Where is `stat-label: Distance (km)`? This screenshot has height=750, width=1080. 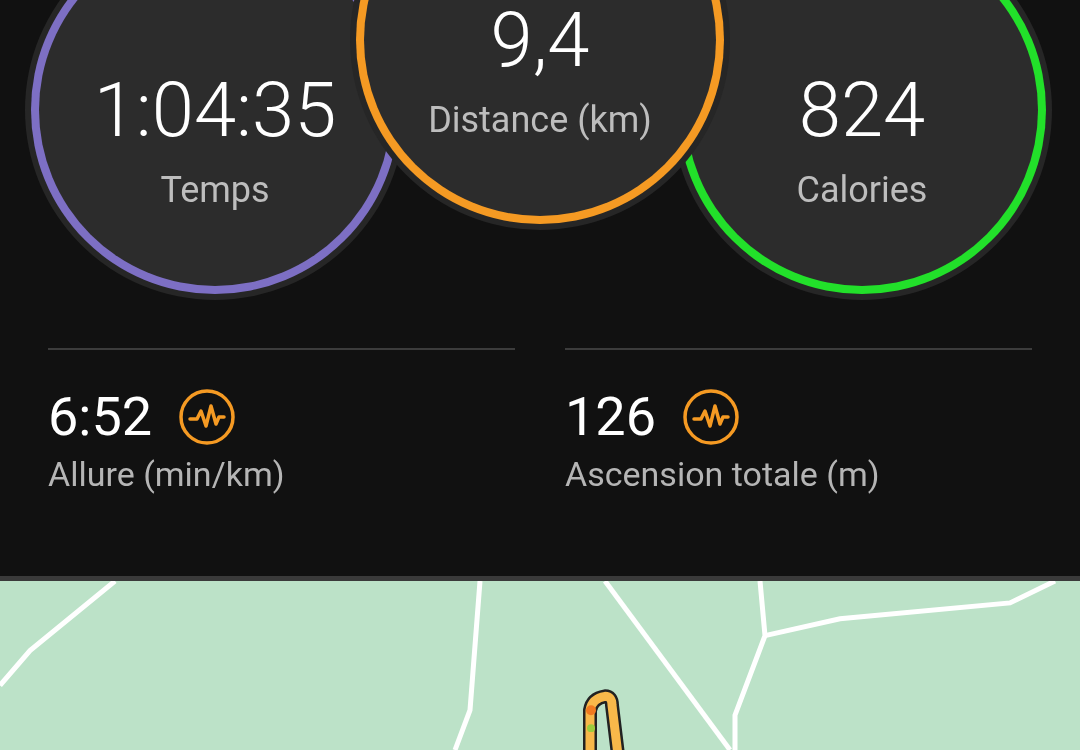
stat-label: Distance (km) is located at coordinates (540, 120).